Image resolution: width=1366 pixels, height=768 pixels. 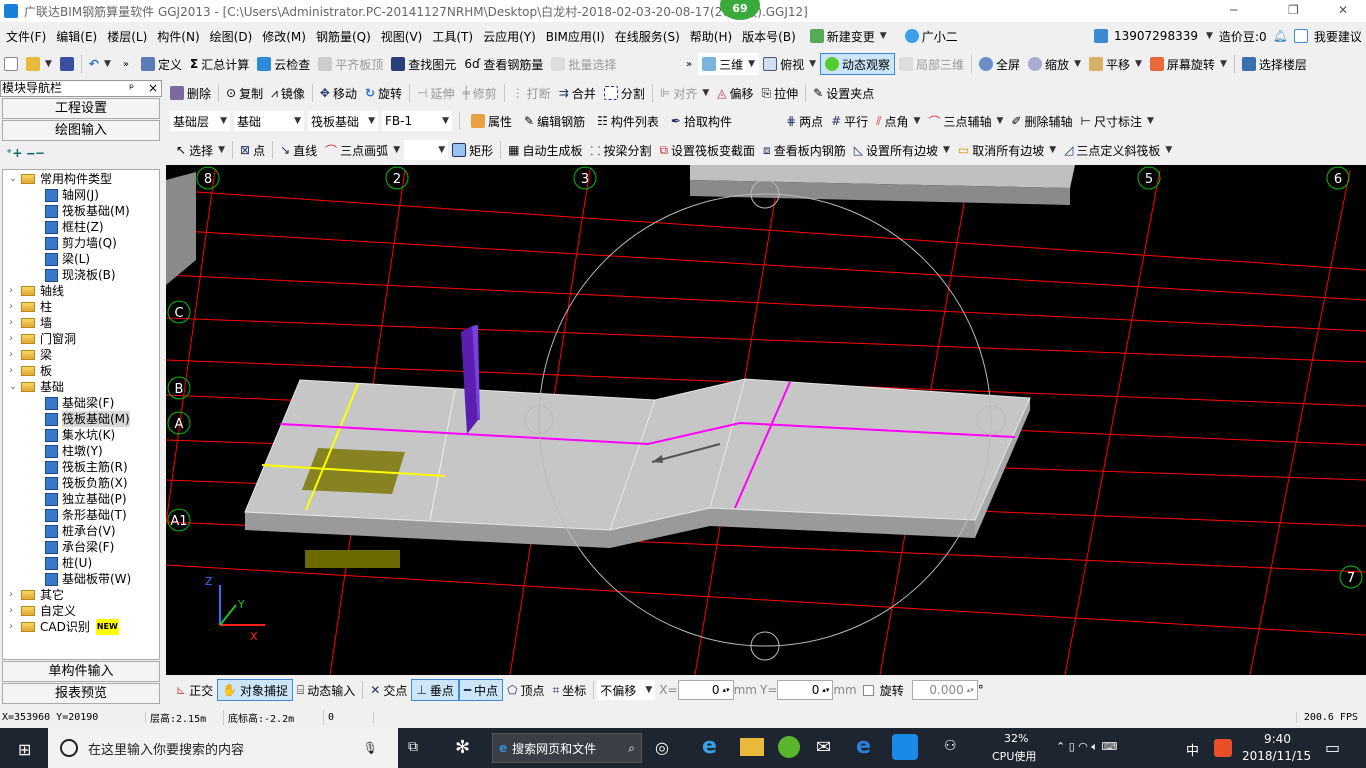 What do you see at coordinates (545, 150) in the screenshot?
I see `auto-generate-slab-button: ▦ 自动生成板` at bounding box center [545, 150].